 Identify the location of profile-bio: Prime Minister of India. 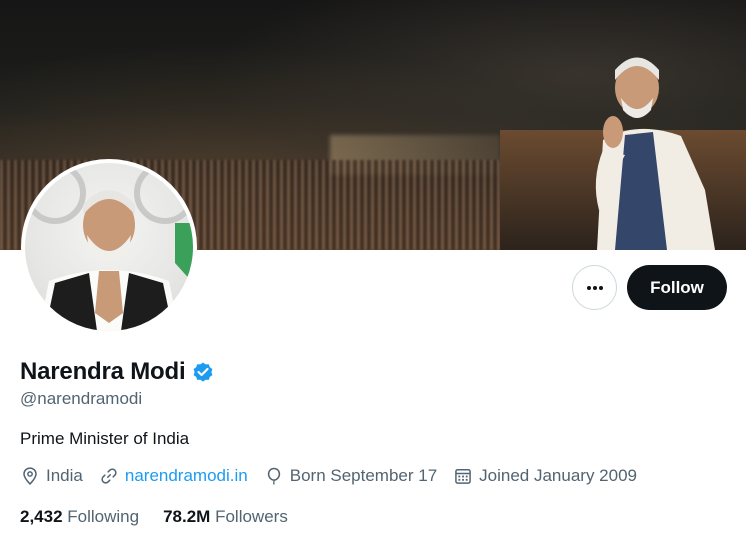
(105, 438).